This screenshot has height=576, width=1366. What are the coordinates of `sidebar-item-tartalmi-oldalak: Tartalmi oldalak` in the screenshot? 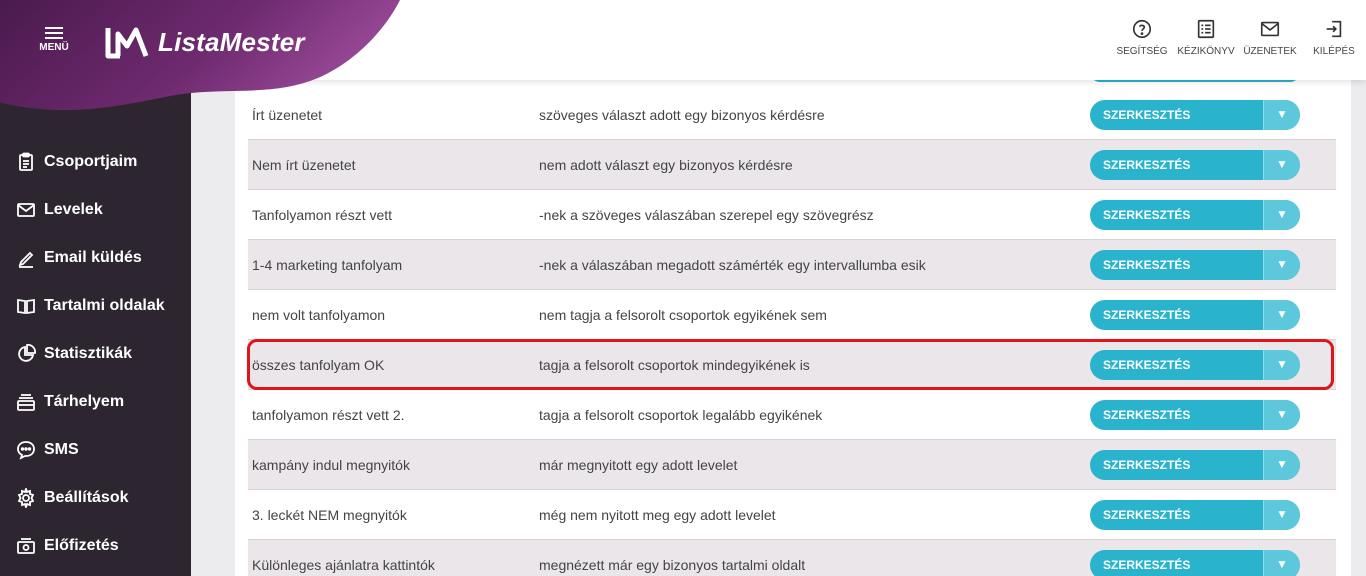 It's located at (95, 306).